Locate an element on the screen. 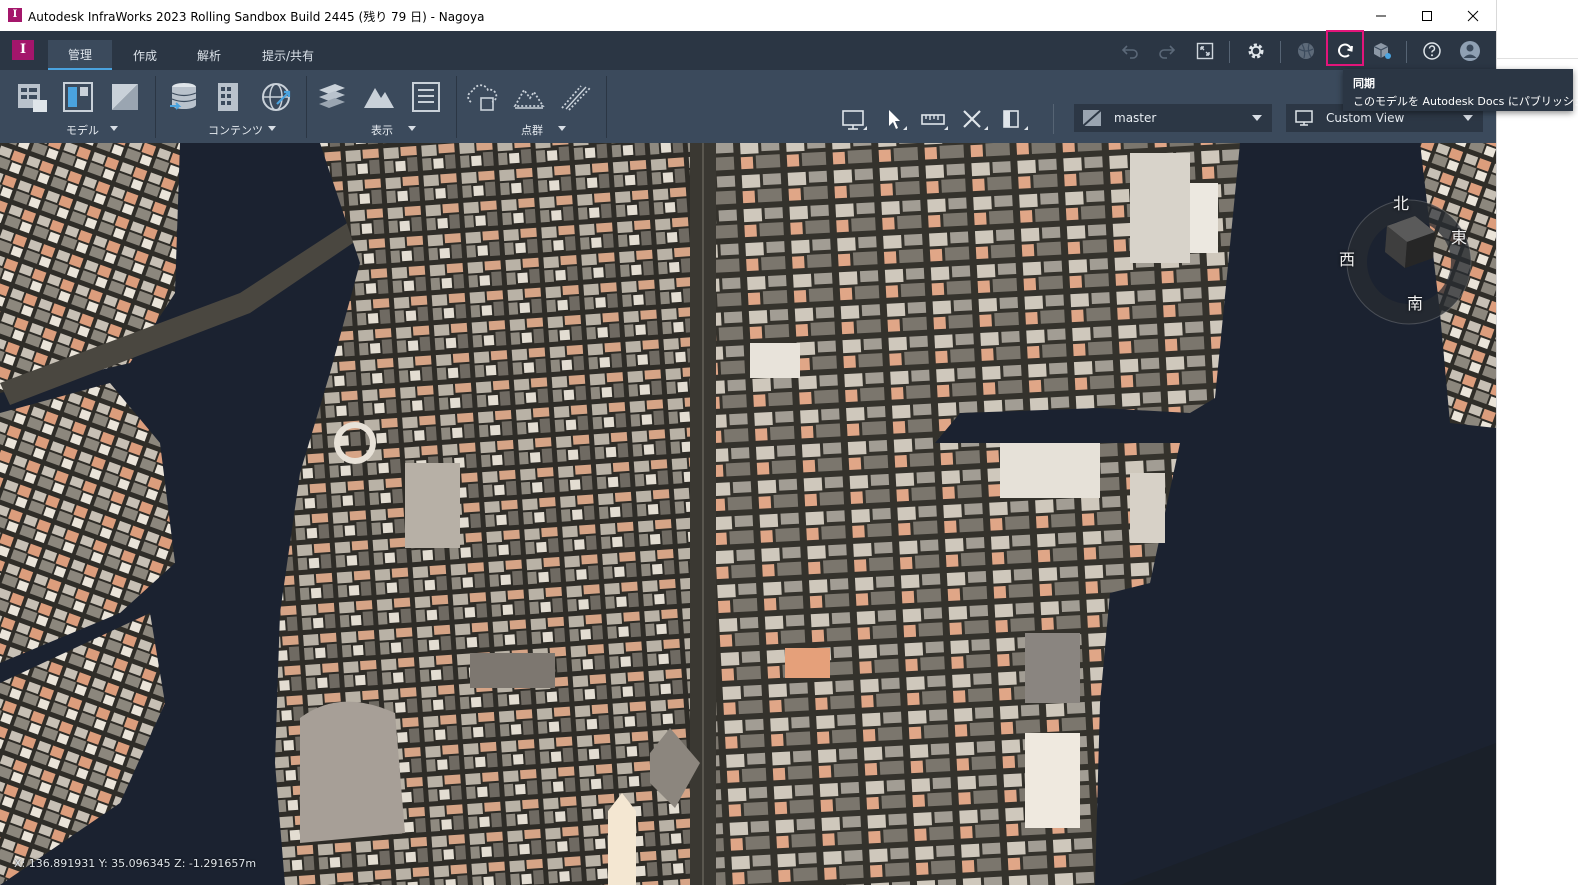  select-pointer-icon is located at coordinates (898, 120).